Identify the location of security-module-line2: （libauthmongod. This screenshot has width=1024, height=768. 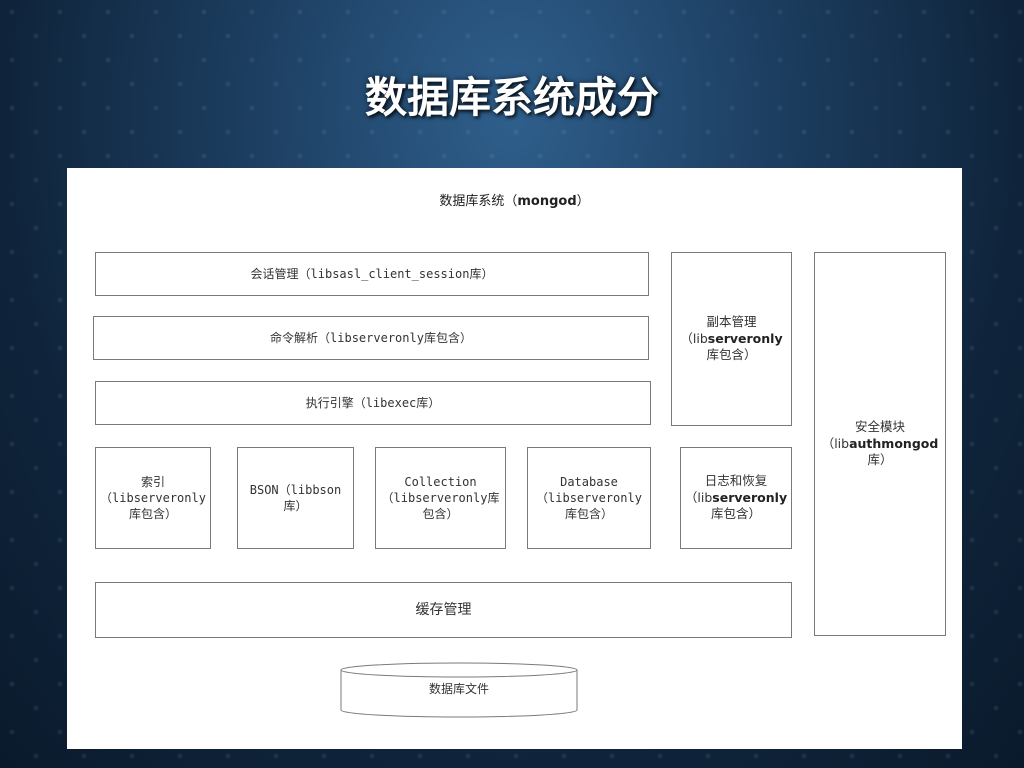
(880, 444).